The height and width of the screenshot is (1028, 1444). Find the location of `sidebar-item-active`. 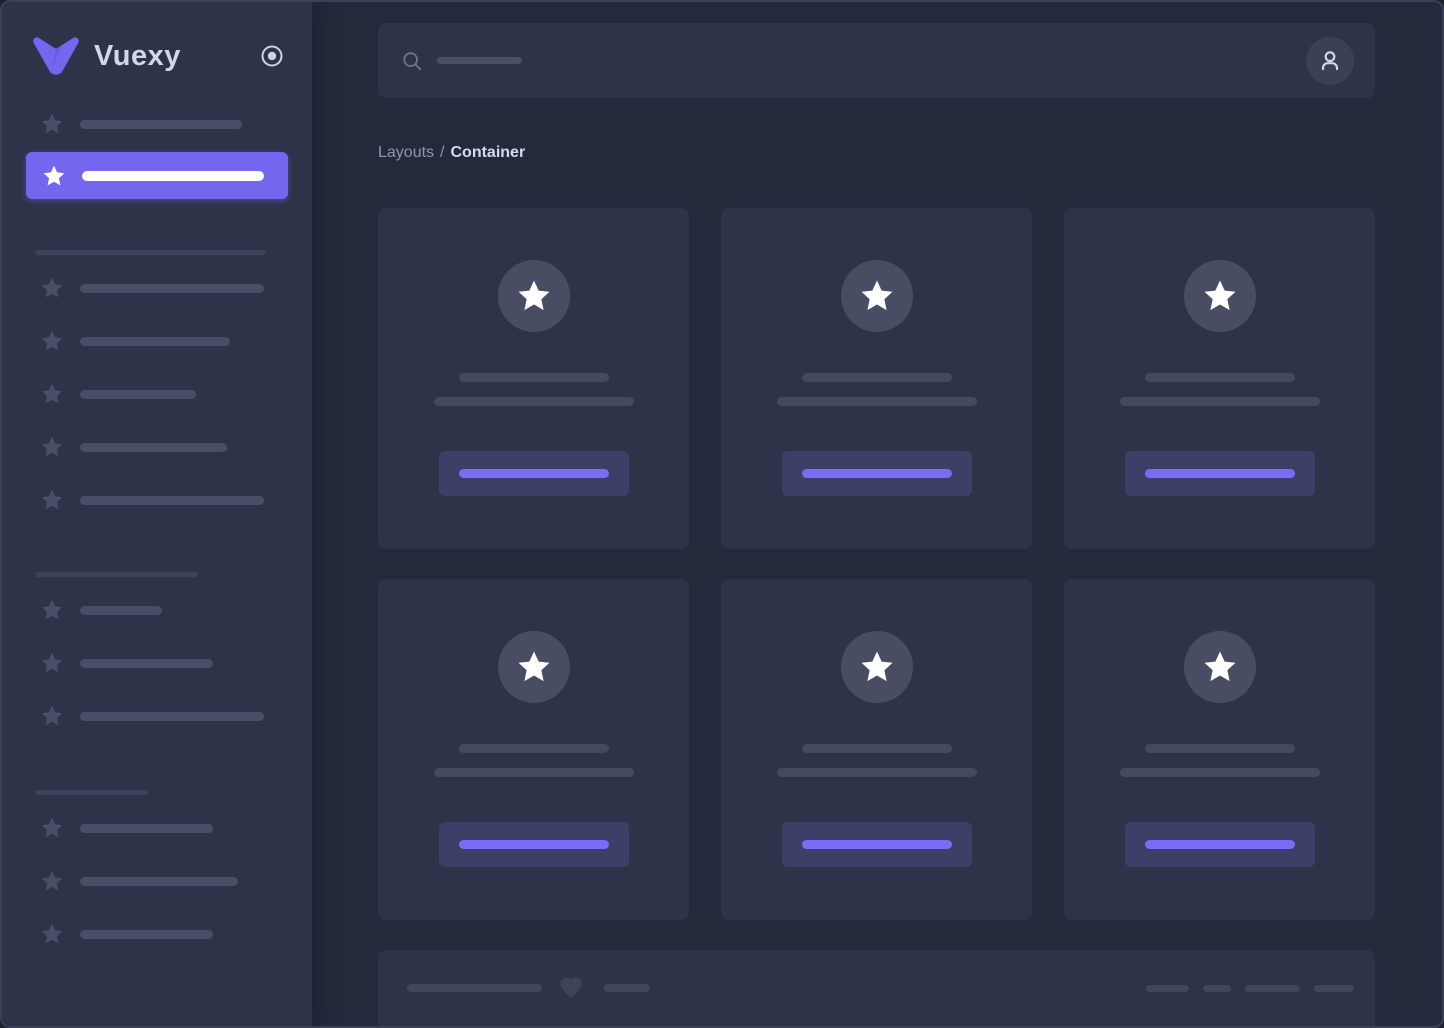

sidebar-item-active is located at coordinates (157, 175).